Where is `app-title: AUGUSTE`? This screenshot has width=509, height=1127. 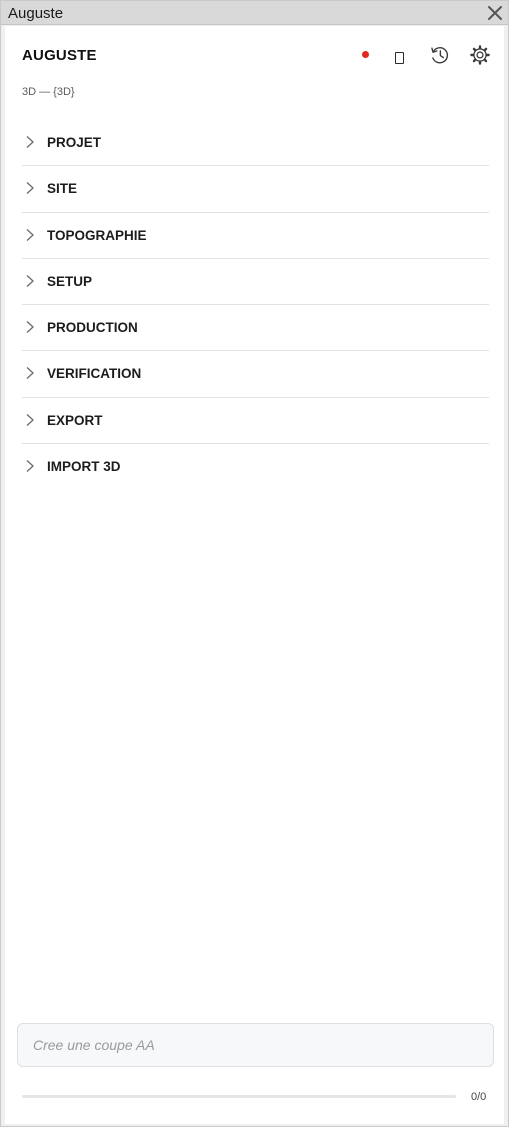 app-title: AUGUSTE is located at coordinates (59, 55).